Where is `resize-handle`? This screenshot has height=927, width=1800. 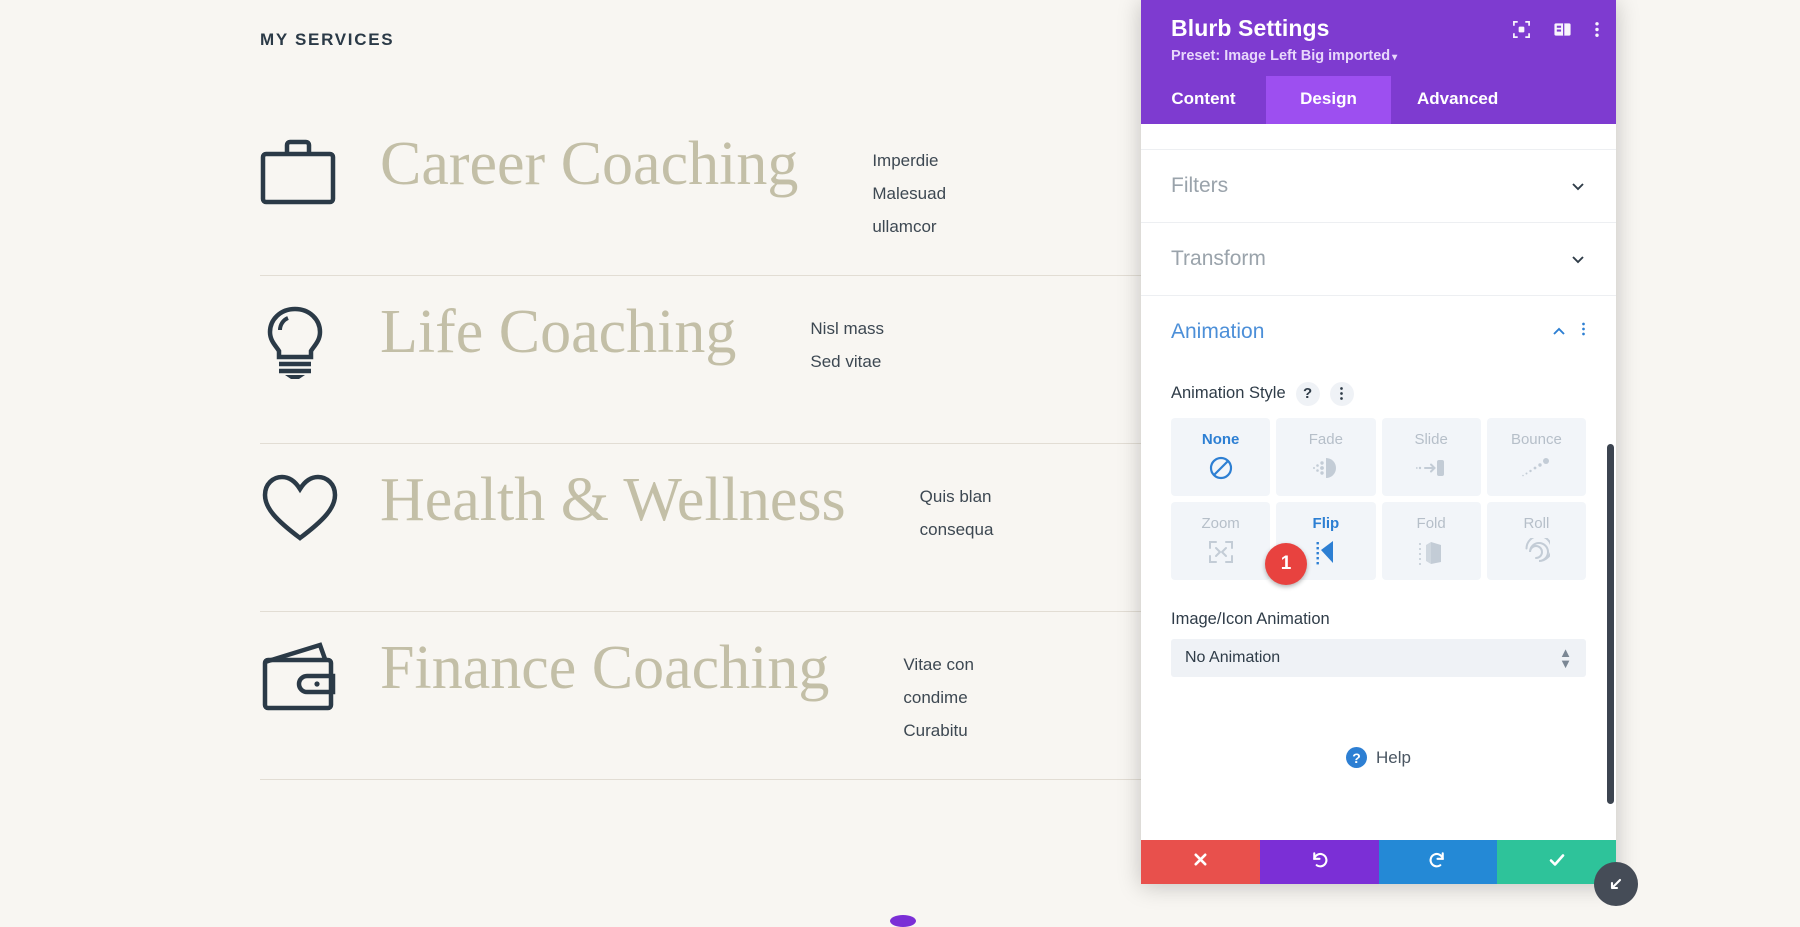
resize-handle is located at coordinates (1616, 884).